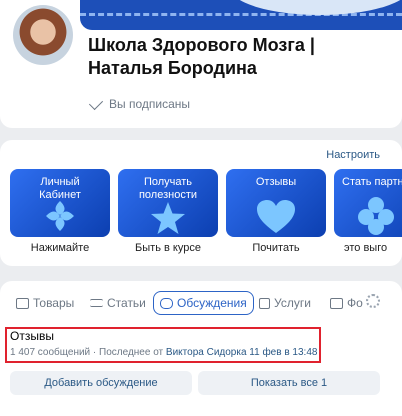 The width and height of the screenshot is (402, 416). What do you see at coordinates (276, 182) in the screenshot?
I see `card-label: Отзывы` at bounding box center [276, 182].